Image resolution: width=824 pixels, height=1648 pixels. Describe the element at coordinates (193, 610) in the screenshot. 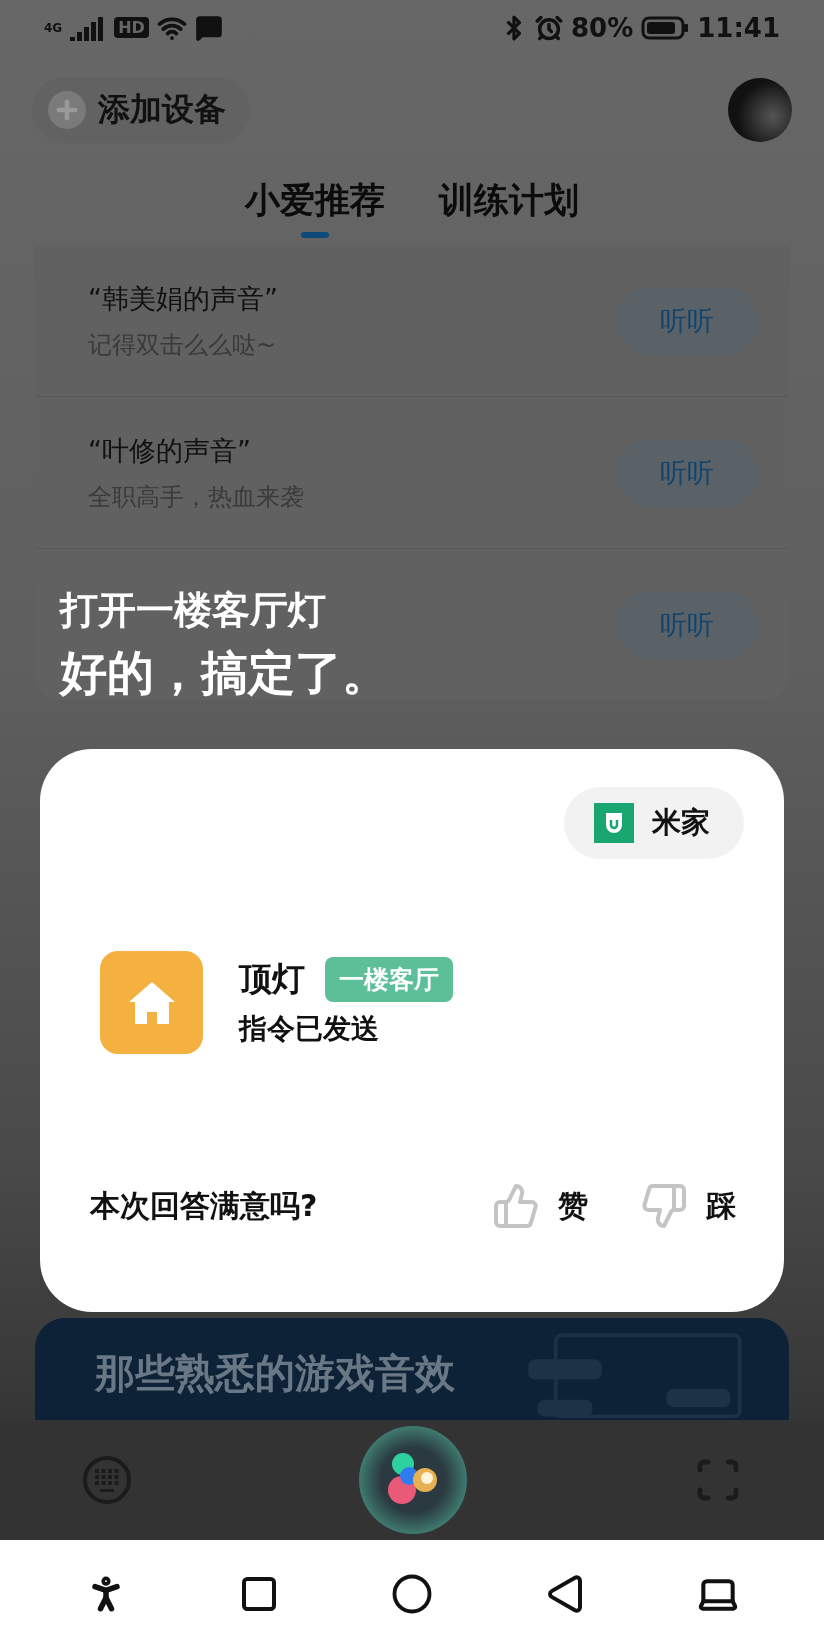

I see `voice-query: 打开一楼客厅灯` at that location.